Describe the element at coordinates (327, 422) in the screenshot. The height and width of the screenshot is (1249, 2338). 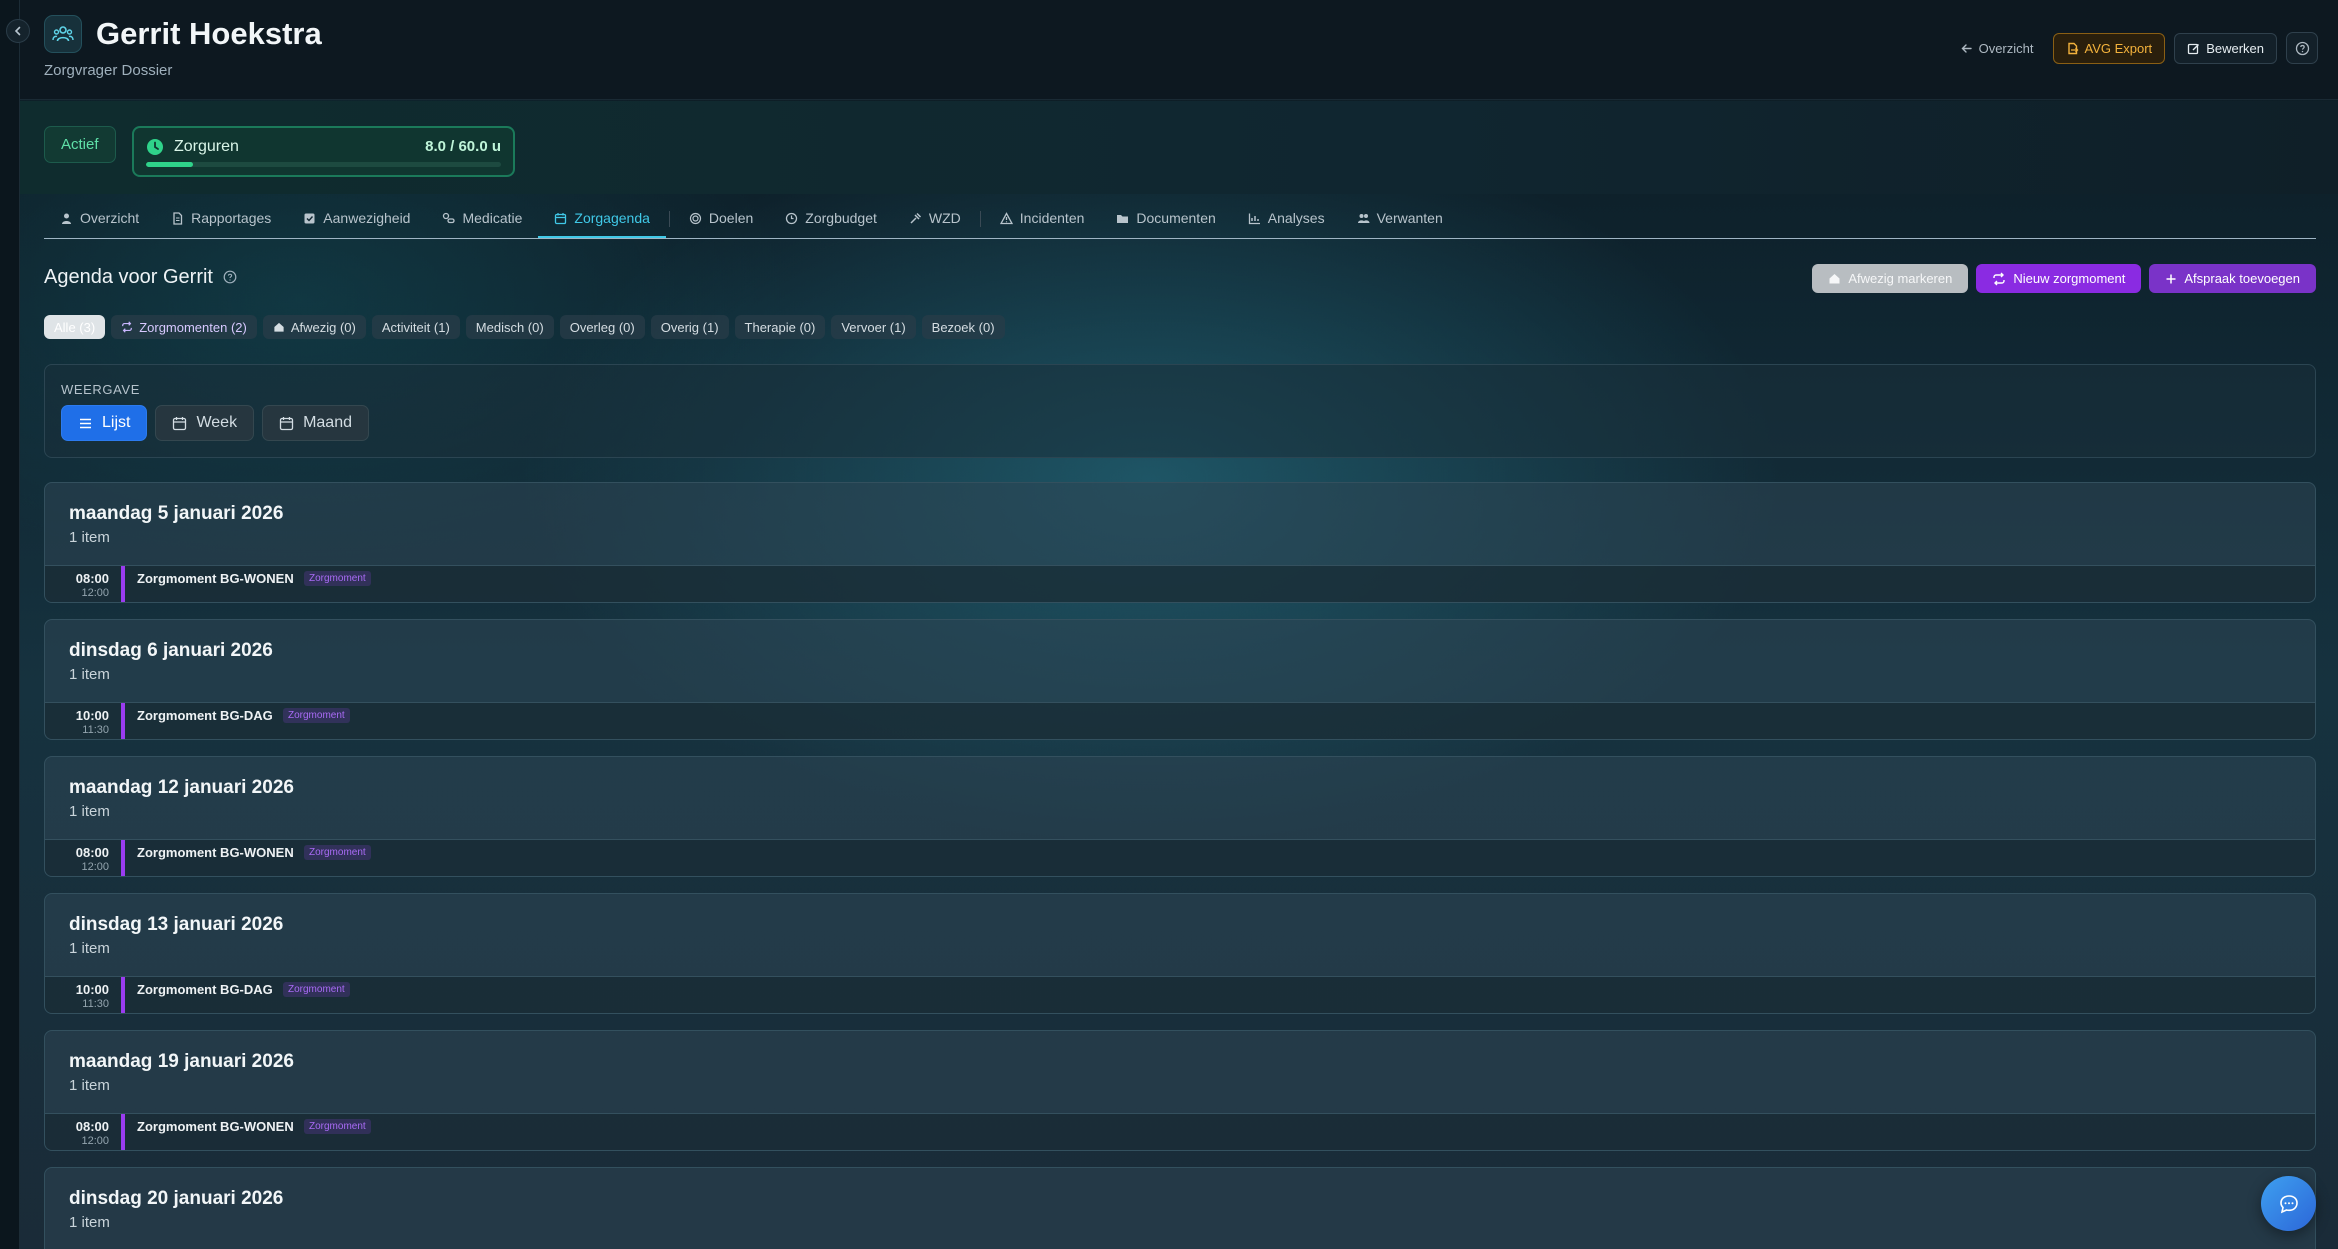
I see `view-month-label: Maand` at that location.